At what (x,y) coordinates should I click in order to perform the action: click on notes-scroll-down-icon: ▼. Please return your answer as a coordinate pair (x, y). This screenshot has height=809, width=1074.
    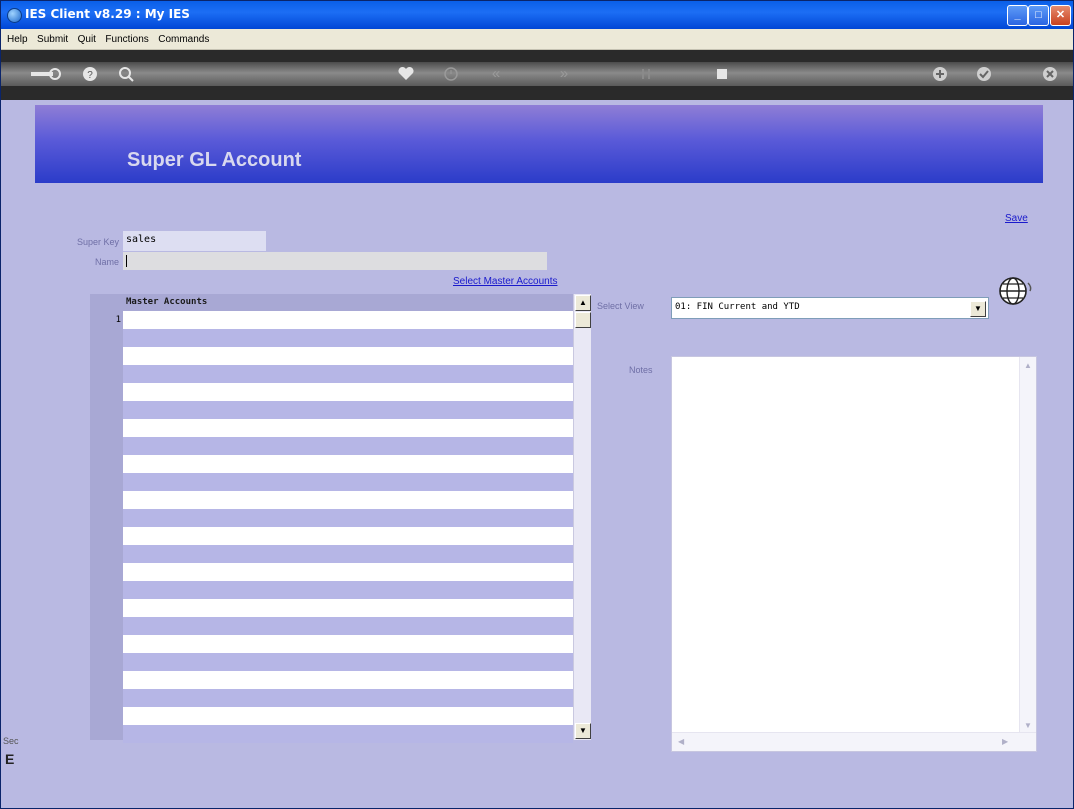
    Looking at the image, I should click on (1028, 725).